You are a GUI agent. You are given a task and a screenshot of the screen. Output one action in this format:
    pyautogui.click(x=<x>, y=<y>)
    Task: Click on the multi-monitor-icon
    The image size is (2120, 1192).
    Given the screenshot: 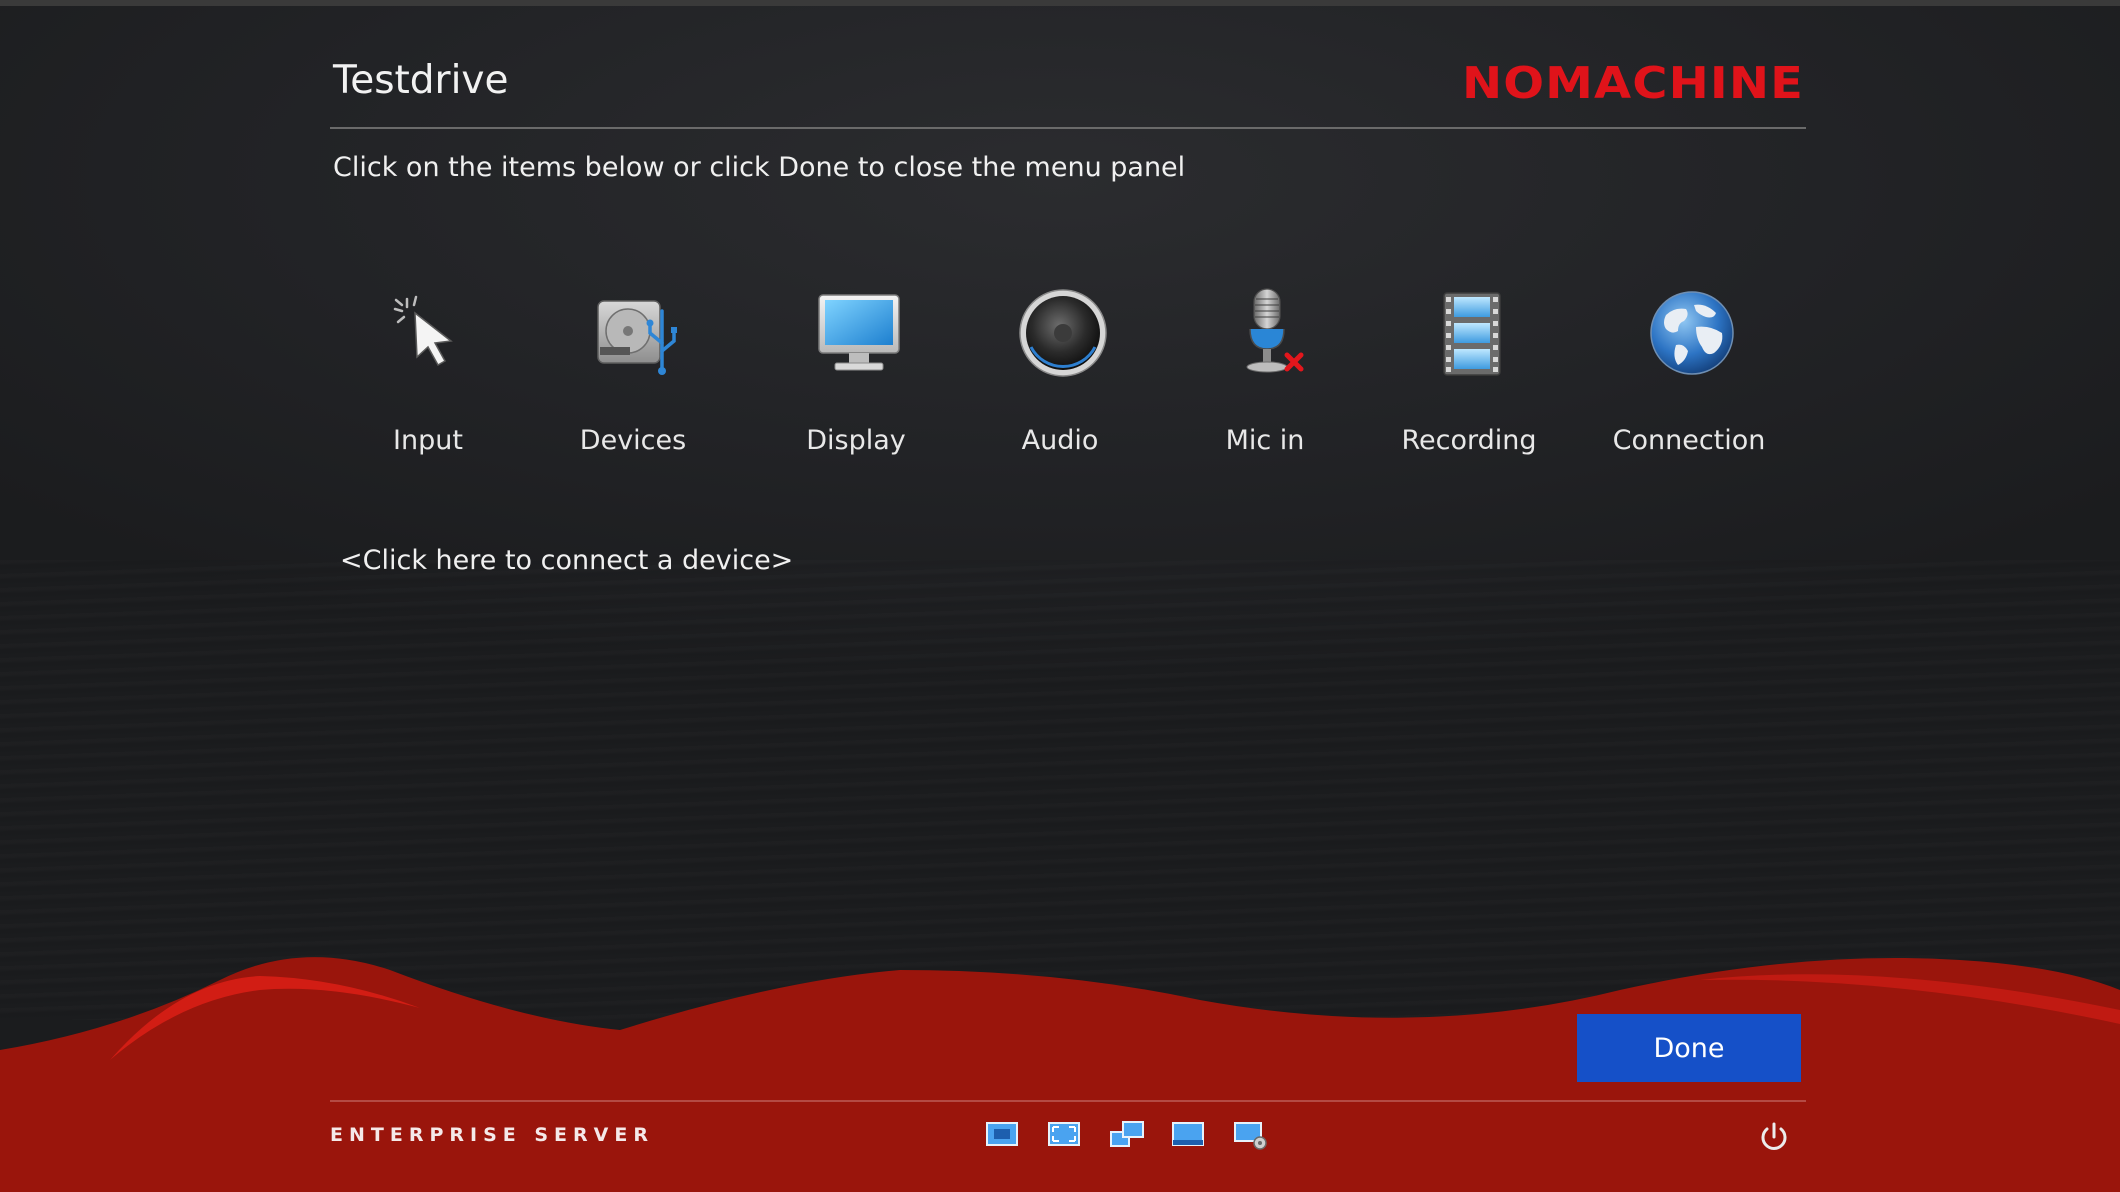 What is the action you would take?
    pyautogui.click(x=1127, y=1135)
    